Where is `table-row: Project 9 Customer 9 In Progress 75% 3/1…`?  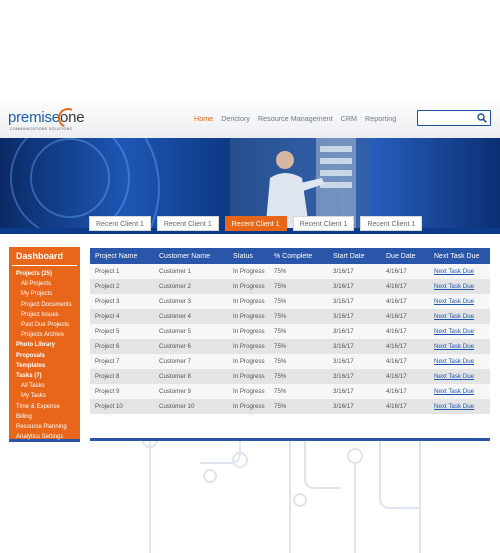 table-row: Project 9 Customer 9 In Progress 75% 3/1… is located at coordinates (290, 391).